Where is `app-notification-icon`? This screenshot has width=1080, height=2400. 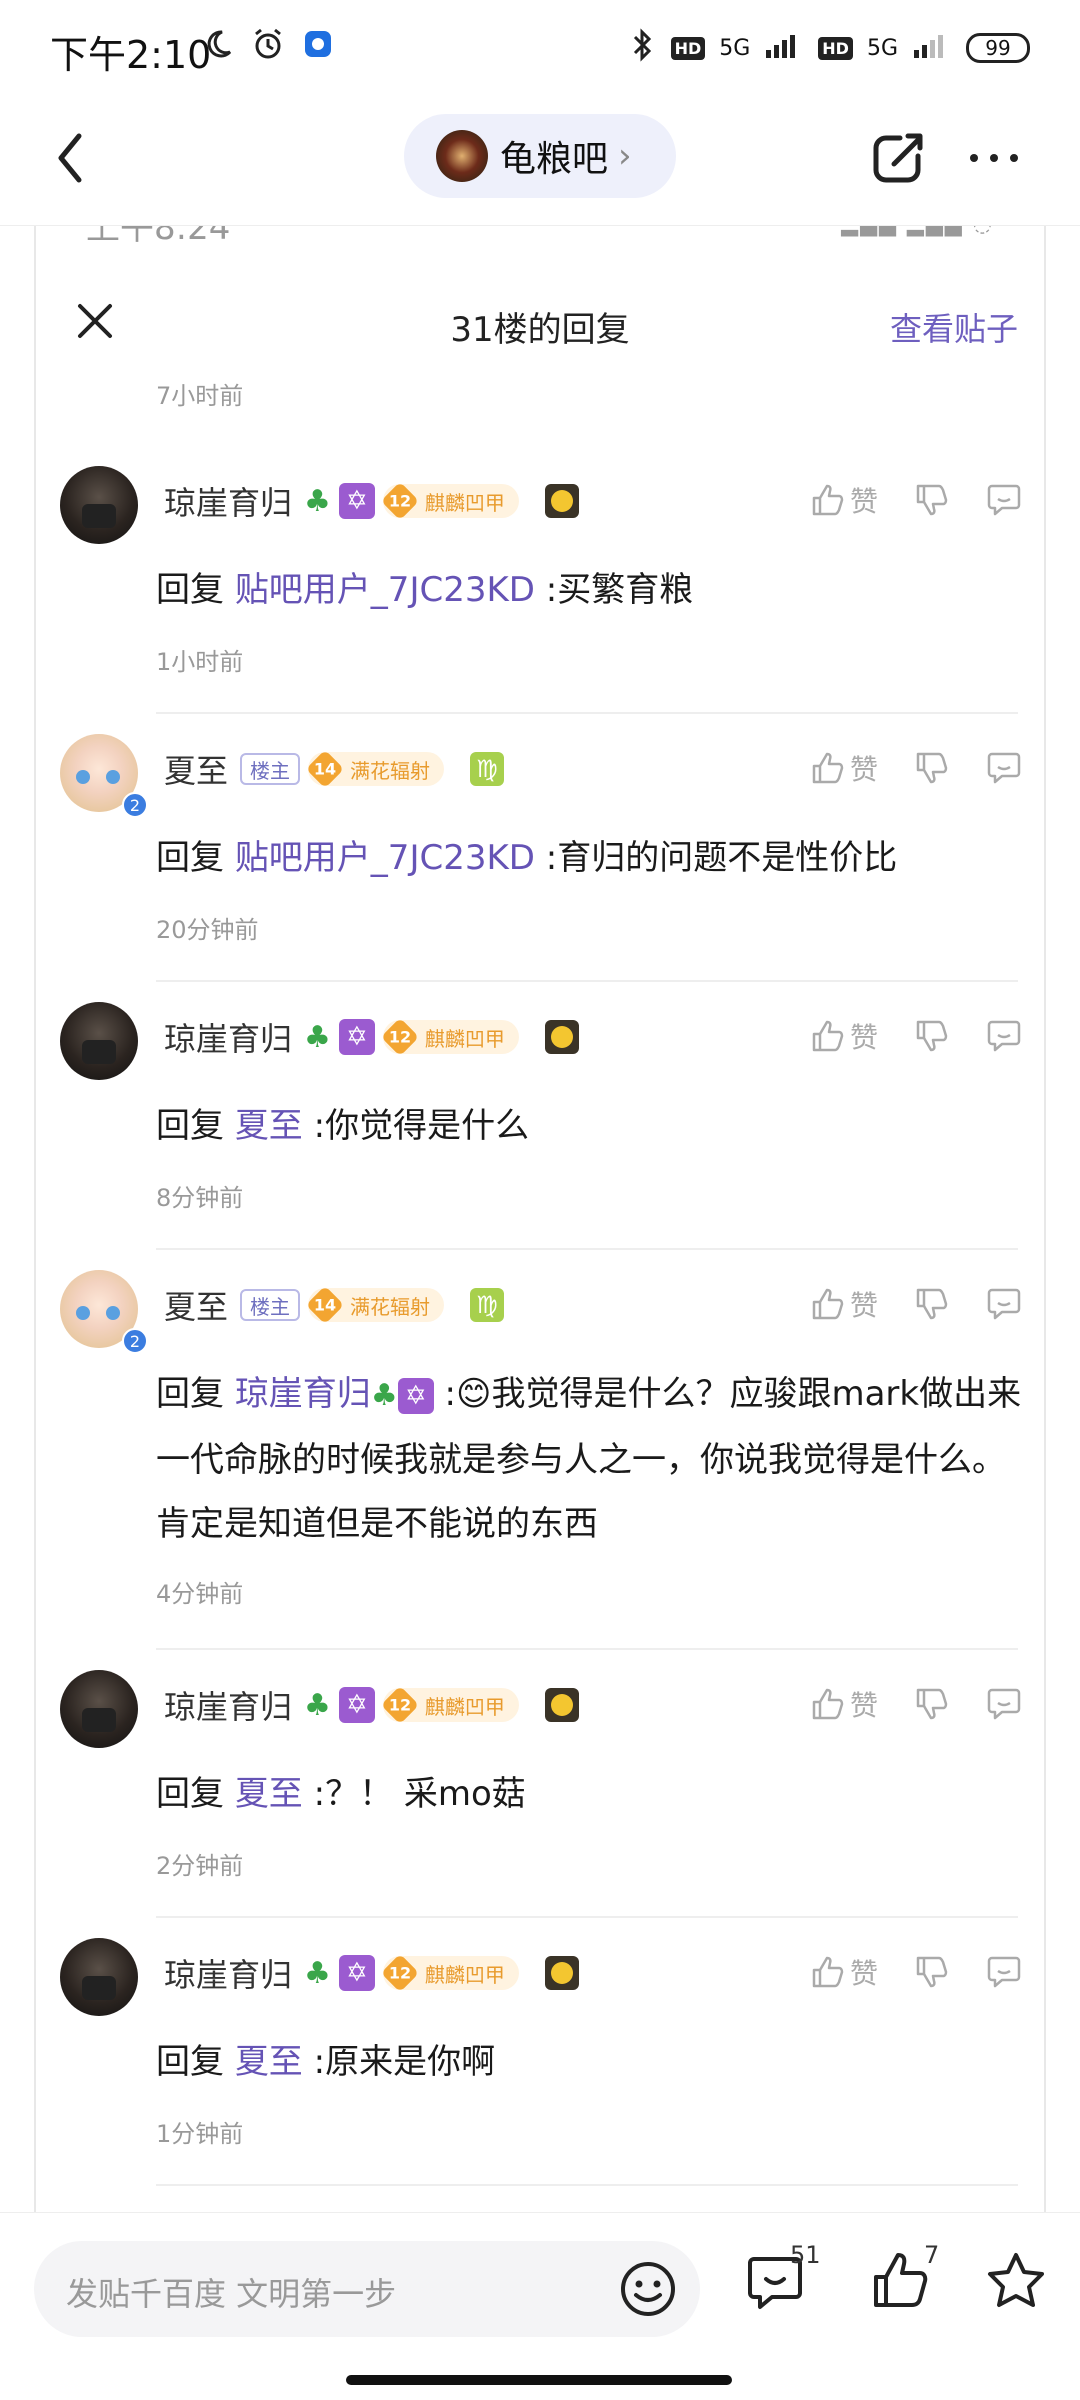 app-notification-icon is located at coordinates (318, 44).